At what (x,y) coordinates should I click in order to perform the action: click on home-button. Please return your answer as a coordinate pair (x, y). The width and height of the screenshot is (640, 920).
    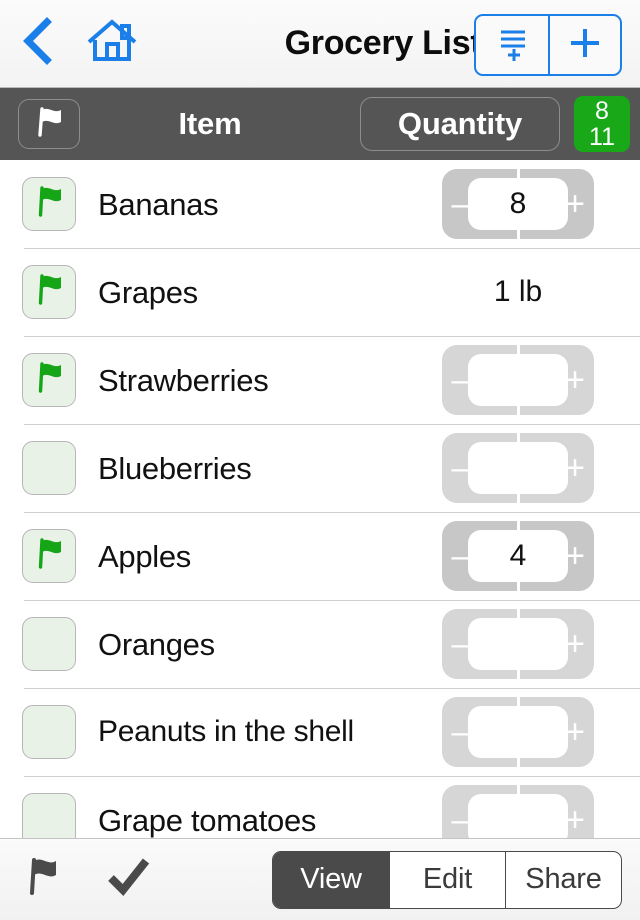
    Looking at the image, I should click on (112, 43).